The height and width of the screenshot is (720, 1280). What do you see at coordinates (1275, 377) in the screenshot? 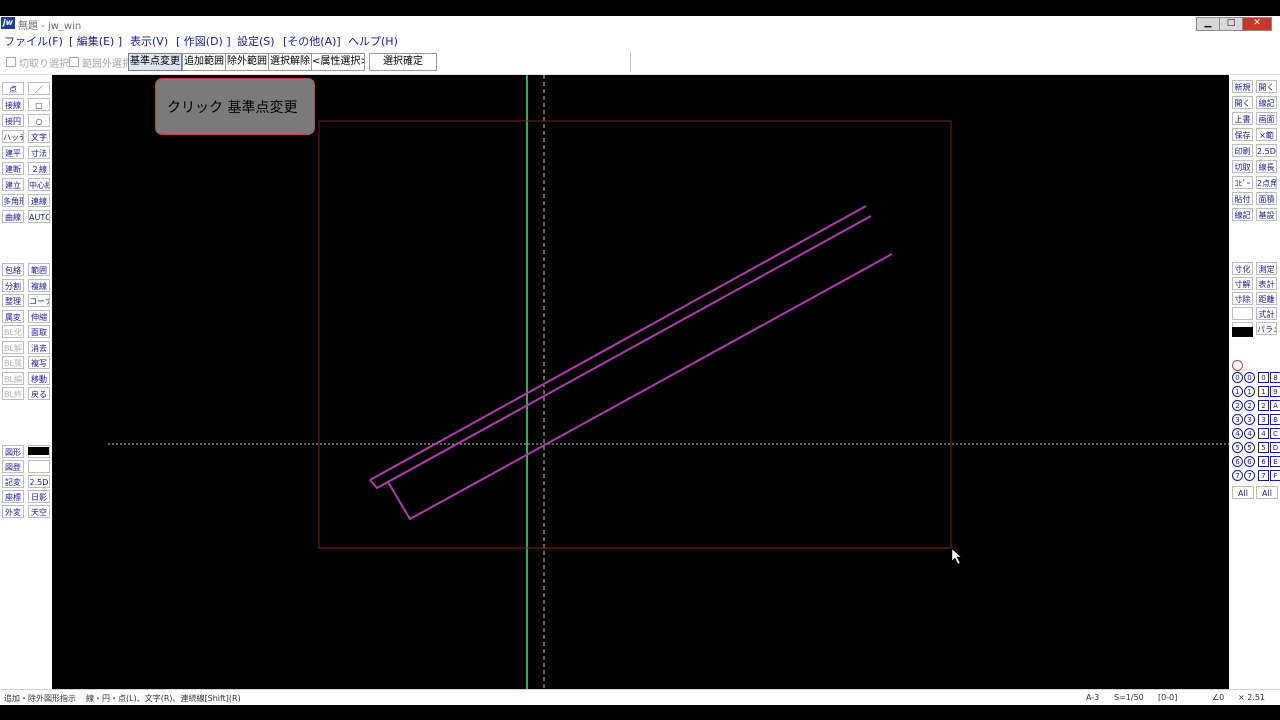
I see `layer-8: 8` at bounding box center [1275, 377].